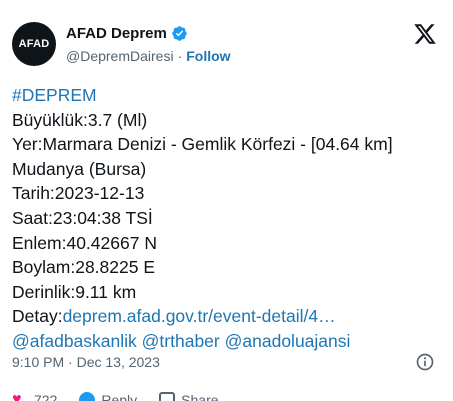 Image resolution: width=453 pixels, height=401 pixels. I want to click on hashtag-link: #DEPREM, so click(224, 95).